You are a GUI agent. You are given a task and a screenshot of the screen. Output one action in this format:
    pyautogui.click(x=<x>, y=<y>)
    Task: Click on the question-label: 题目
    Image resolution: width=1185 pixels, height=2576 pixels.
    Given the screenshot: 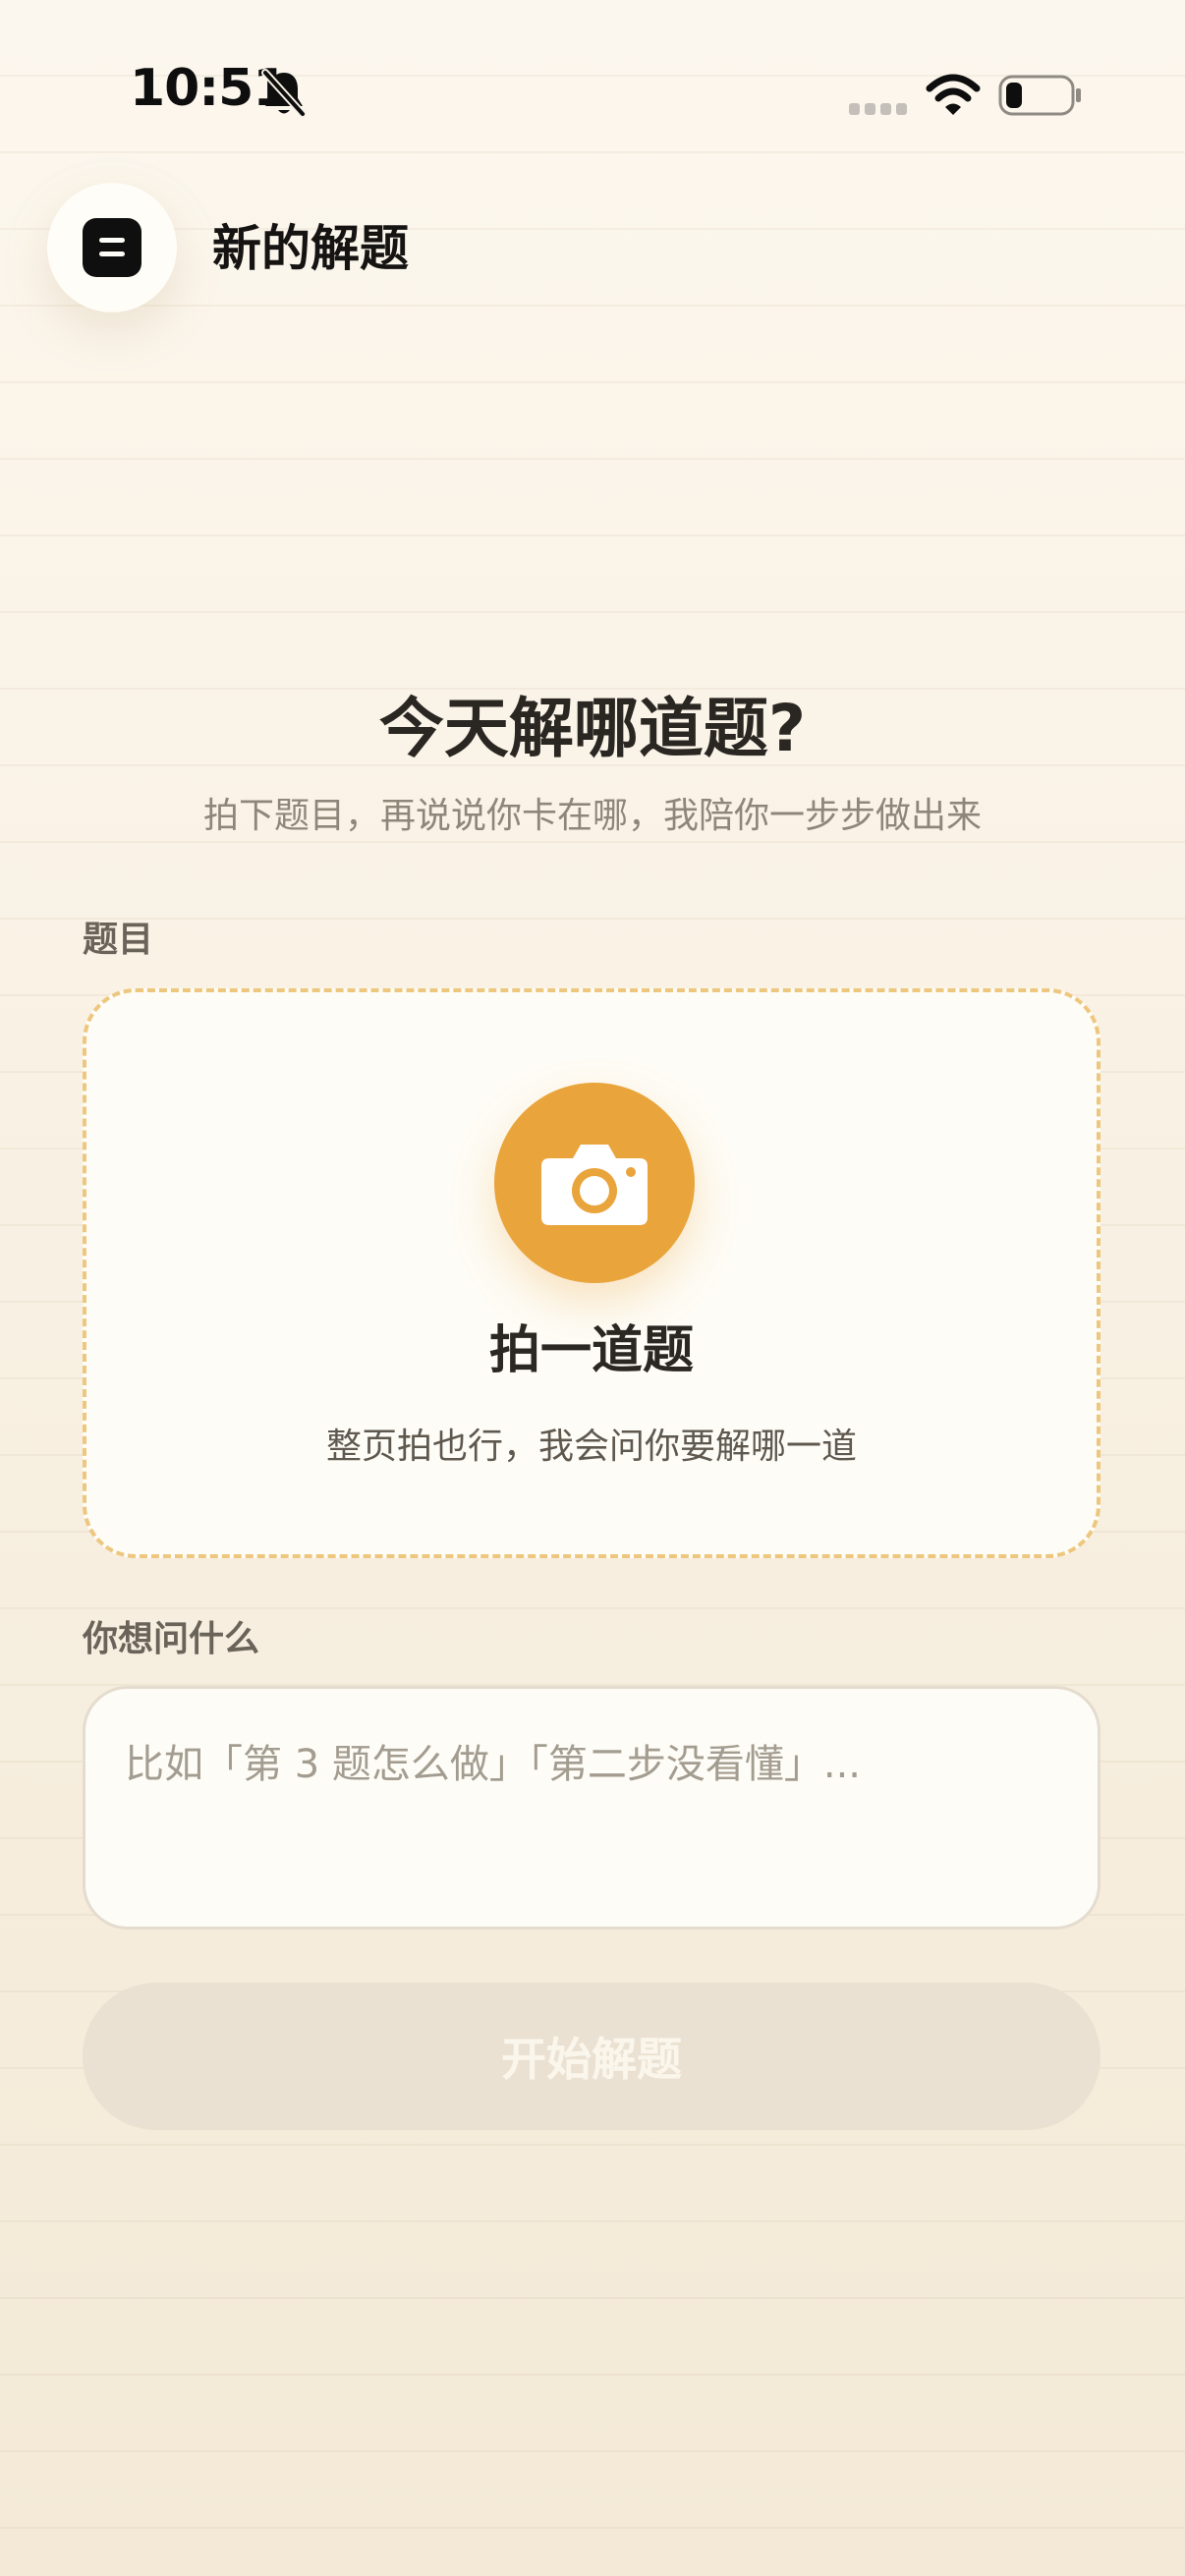 What is the action you would take?
    pyautogui.click(x=119, y=940)
    